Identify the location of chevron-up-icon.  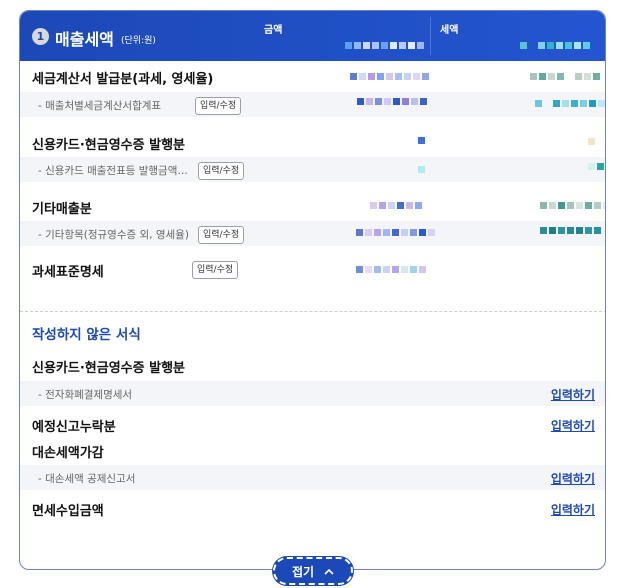
(329, 571).